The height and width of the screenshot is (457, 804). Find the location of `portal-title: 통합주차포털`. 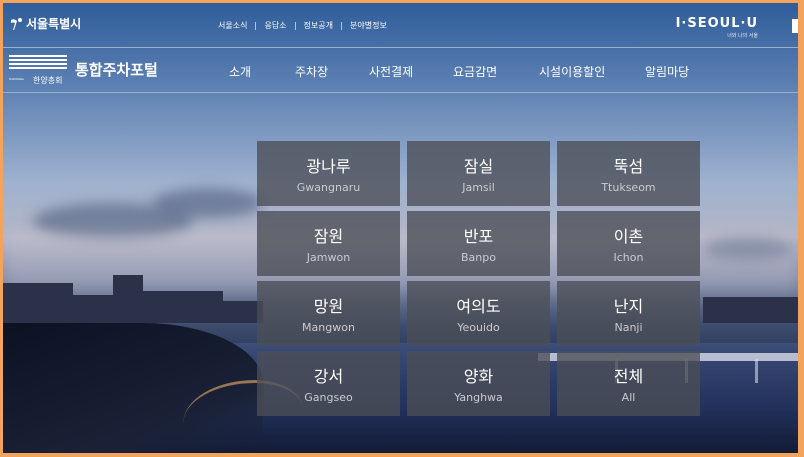

portal-title: 통합주차포털 is located at coordinates (116, 69).